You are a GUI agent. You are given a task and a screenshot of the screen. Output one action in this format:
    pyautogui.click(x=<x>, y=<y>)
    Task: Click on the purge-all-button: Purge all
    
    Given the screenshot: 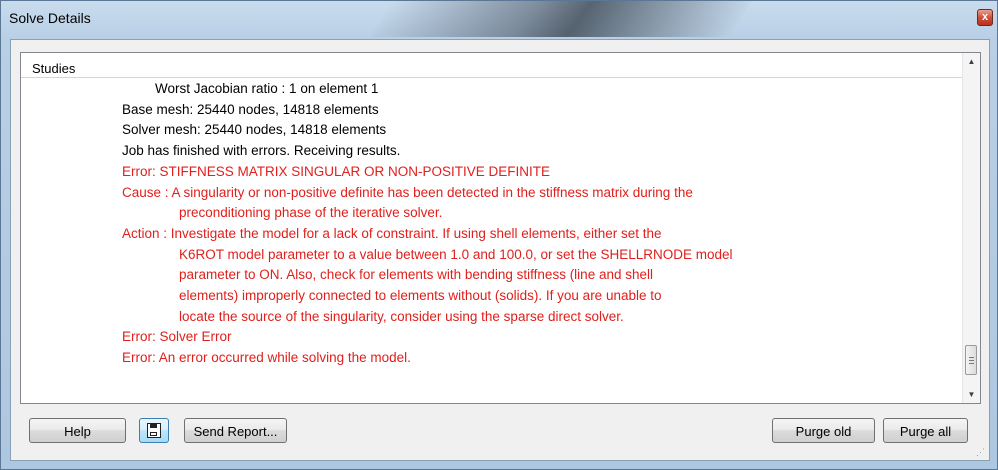 What is the action you would take?
    pyautogui.click(x=925, y=430)
    